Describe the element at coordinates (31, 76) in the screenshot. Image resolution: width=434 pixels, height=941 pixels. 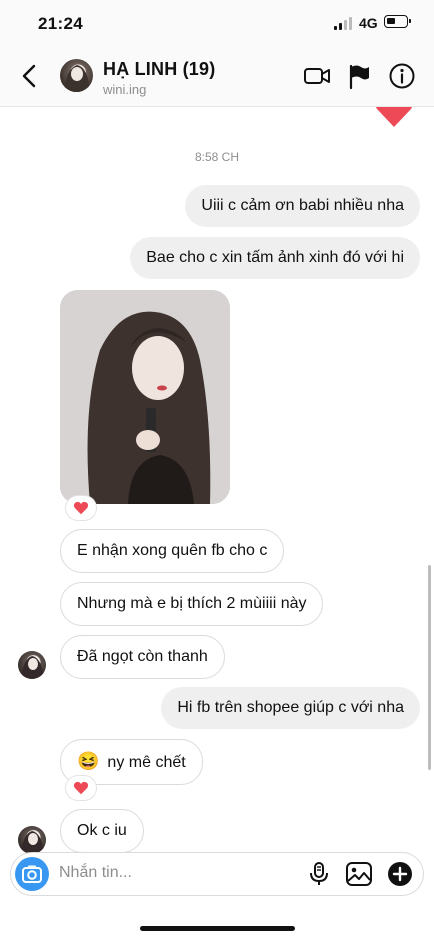
I see `back-icon` at that location.